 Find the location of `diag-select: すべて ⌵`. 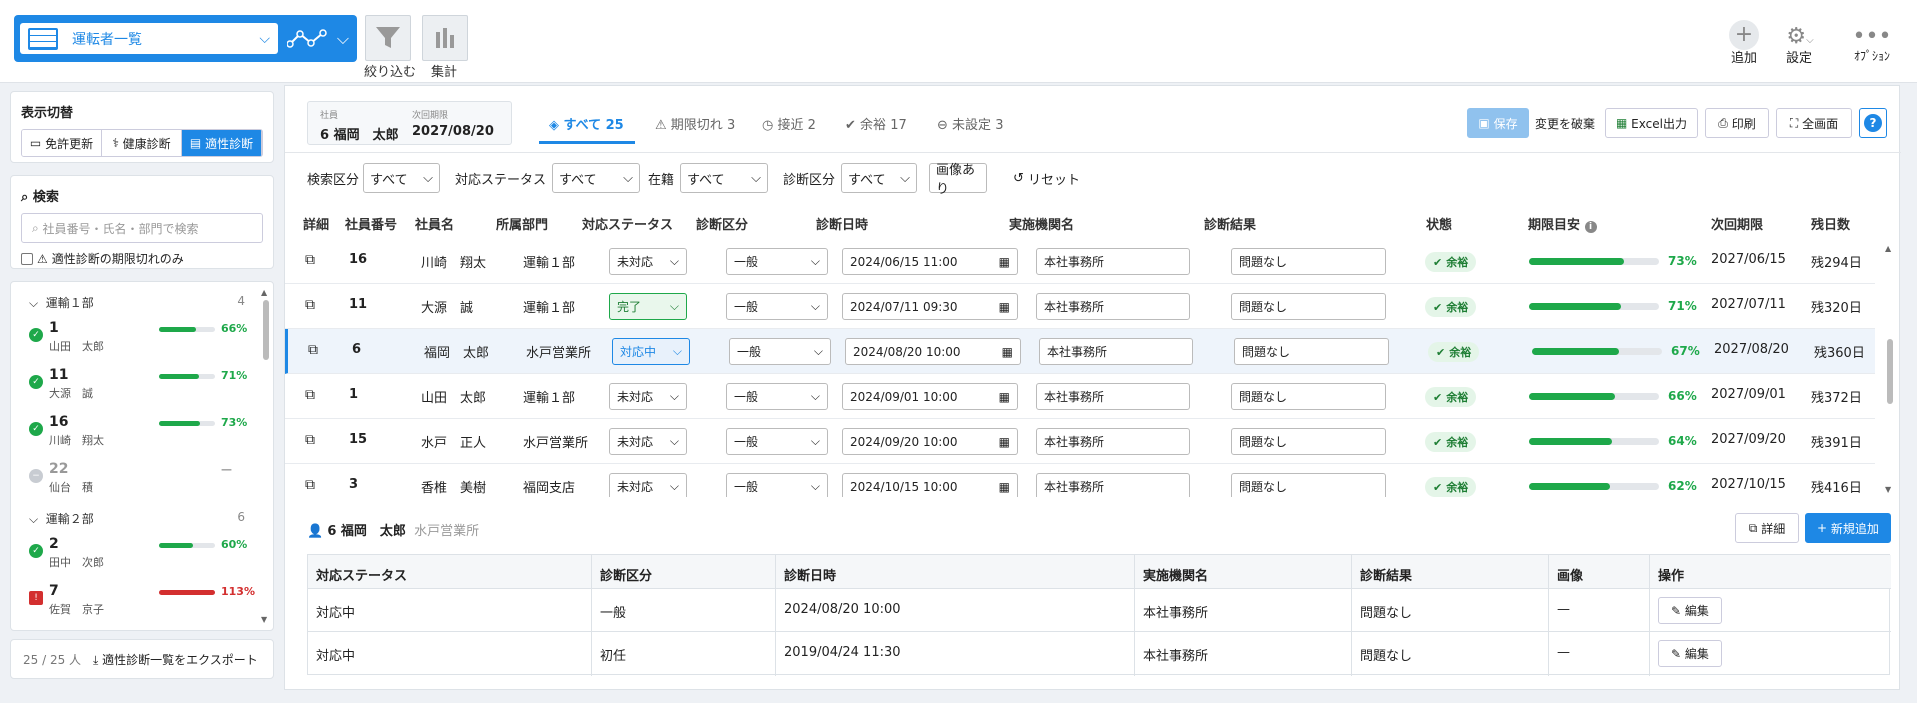

diag-select: すべて ⌵ is located at coordinates (879, 178).